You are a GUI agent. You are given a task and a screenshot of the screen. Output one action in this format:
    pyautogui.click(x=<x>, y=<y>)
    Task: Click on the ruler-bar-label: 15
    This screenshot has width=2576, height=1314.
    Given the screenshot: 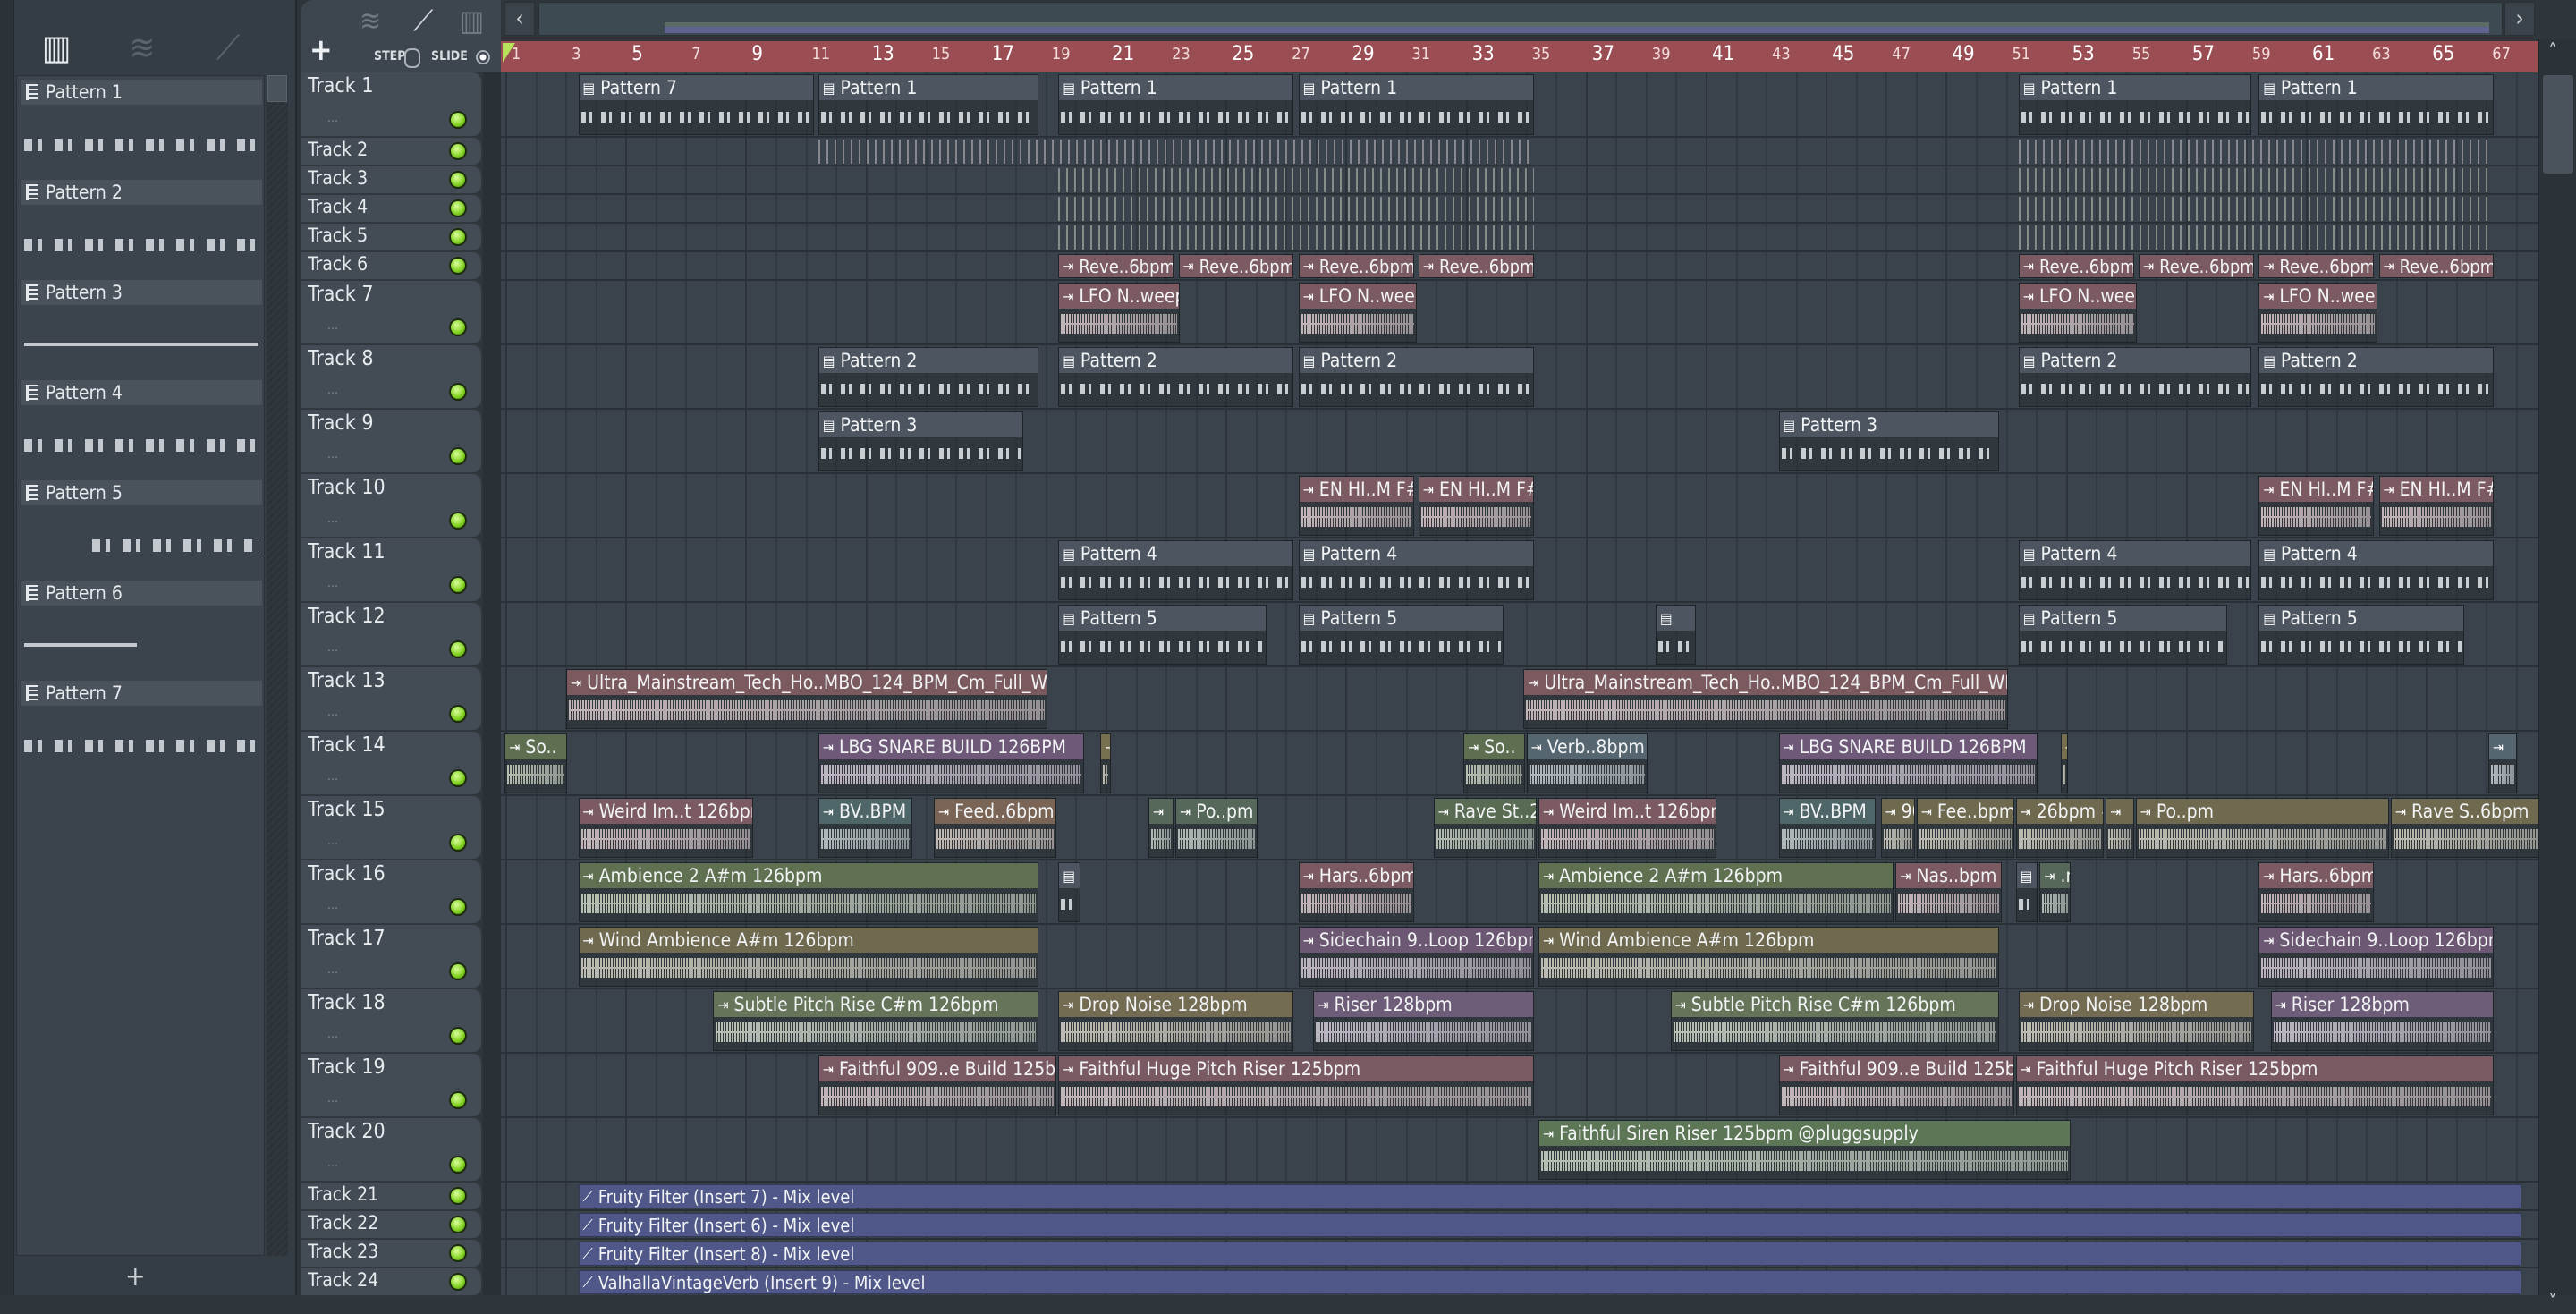 What is the action you would take?
    pyautogui.click(x=941, y=55)
    